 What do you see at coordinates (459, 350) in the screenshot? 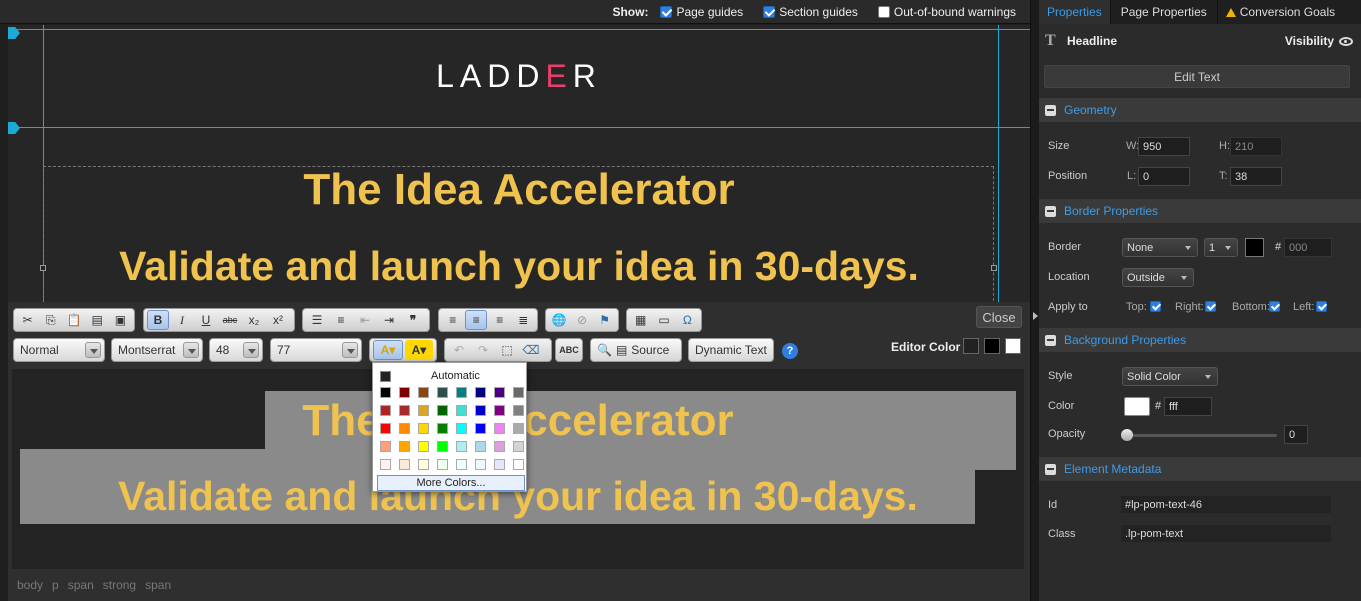
I see `undo-icon: ↶` at bounding box center [459, 350].